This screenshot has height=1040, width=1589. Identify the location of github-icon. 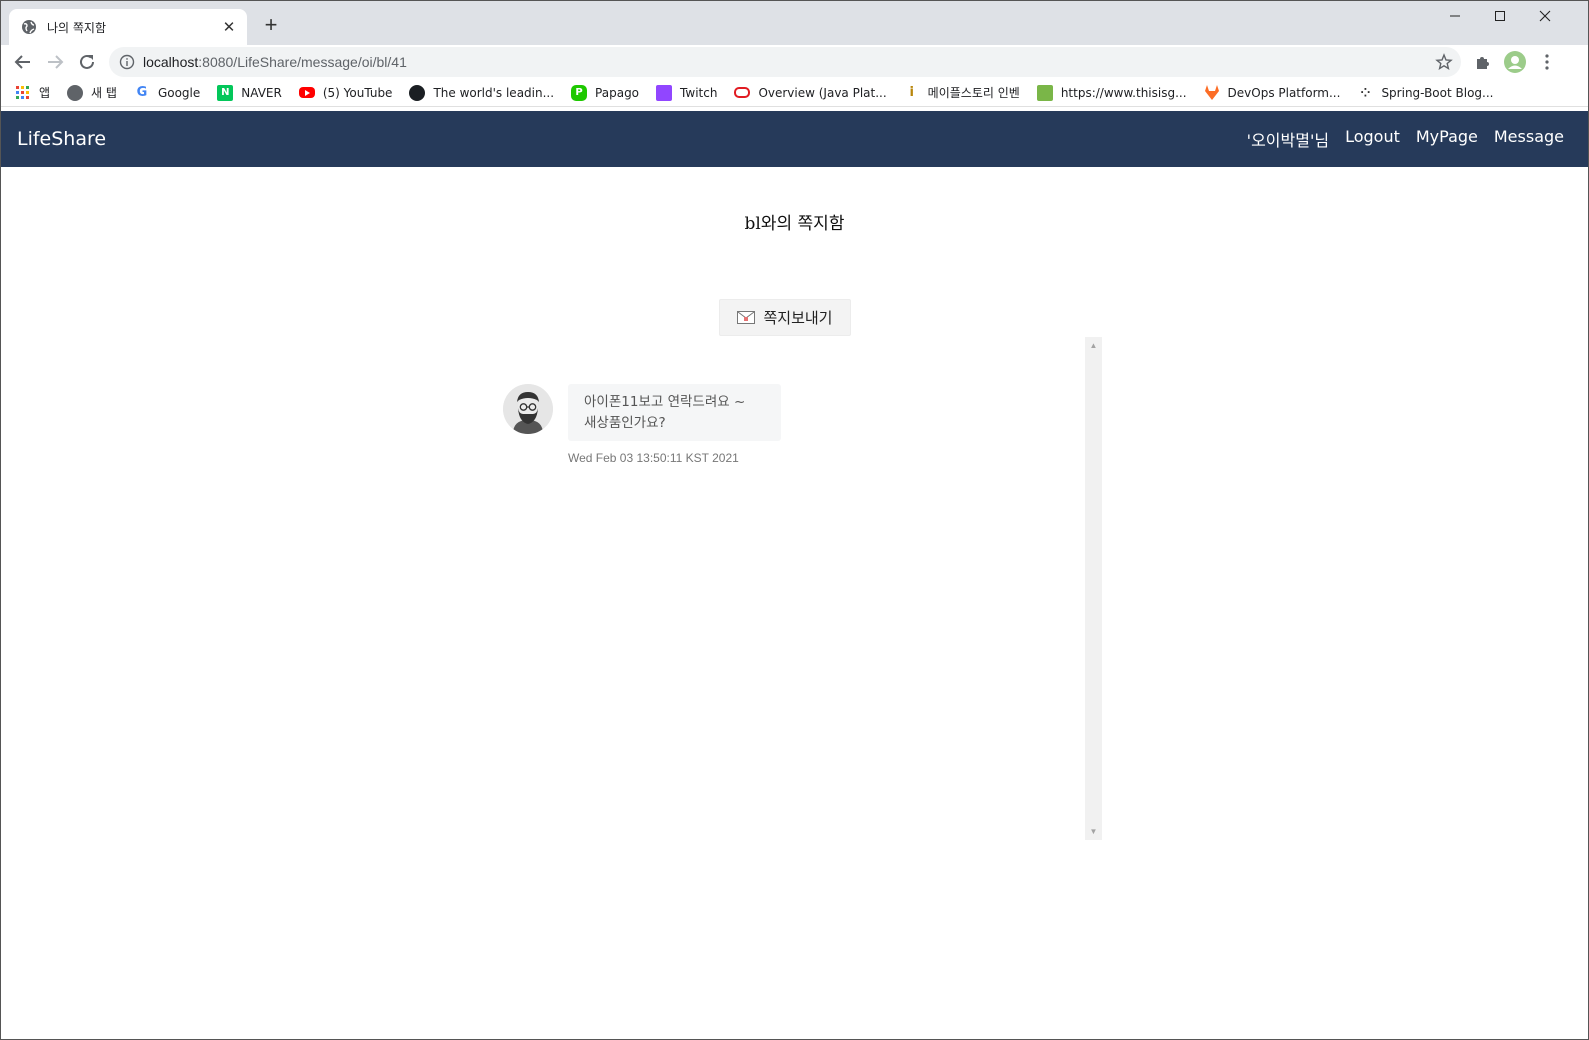
(417, 92).